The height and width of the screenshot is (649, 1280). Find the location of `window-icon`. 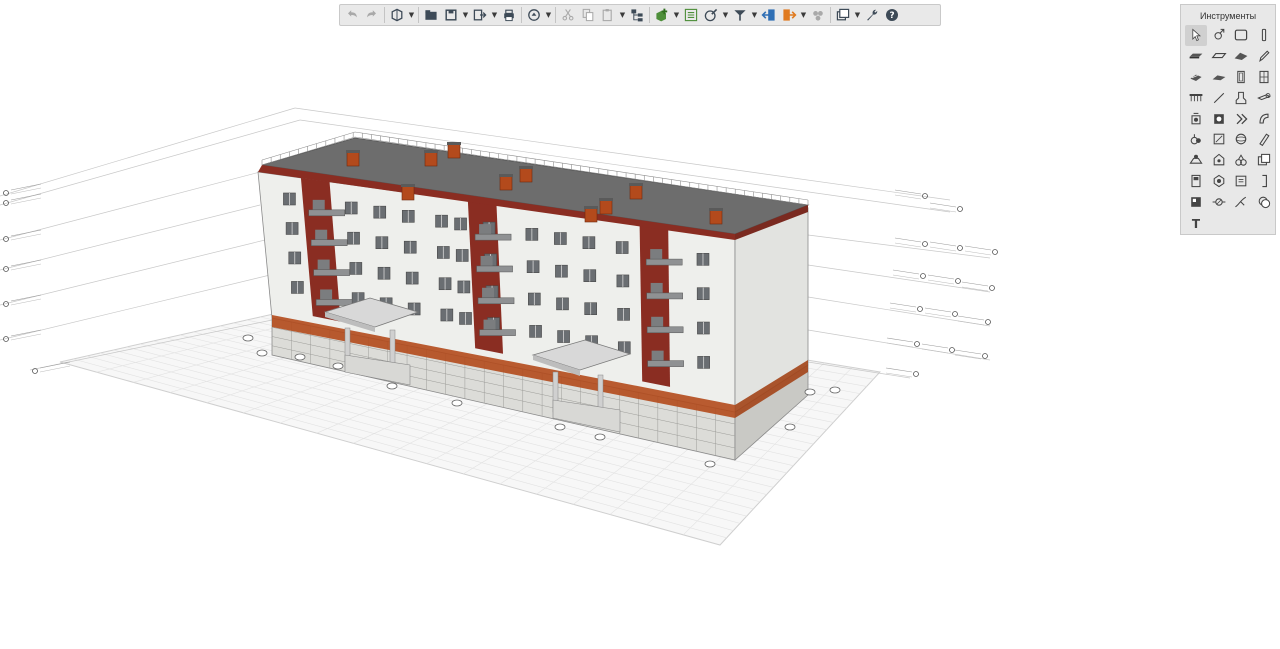

window-icon is located at coordinates (1264, 77).